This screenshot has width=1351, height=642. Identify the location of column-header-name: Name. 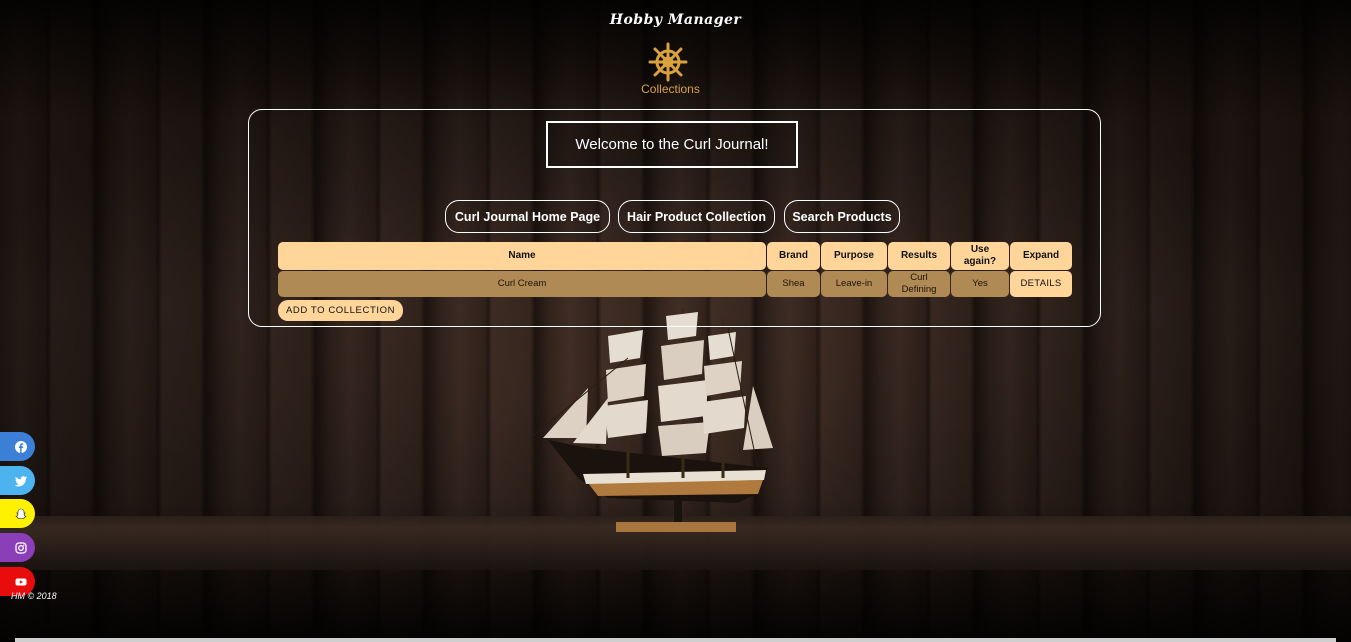
(522, 256).